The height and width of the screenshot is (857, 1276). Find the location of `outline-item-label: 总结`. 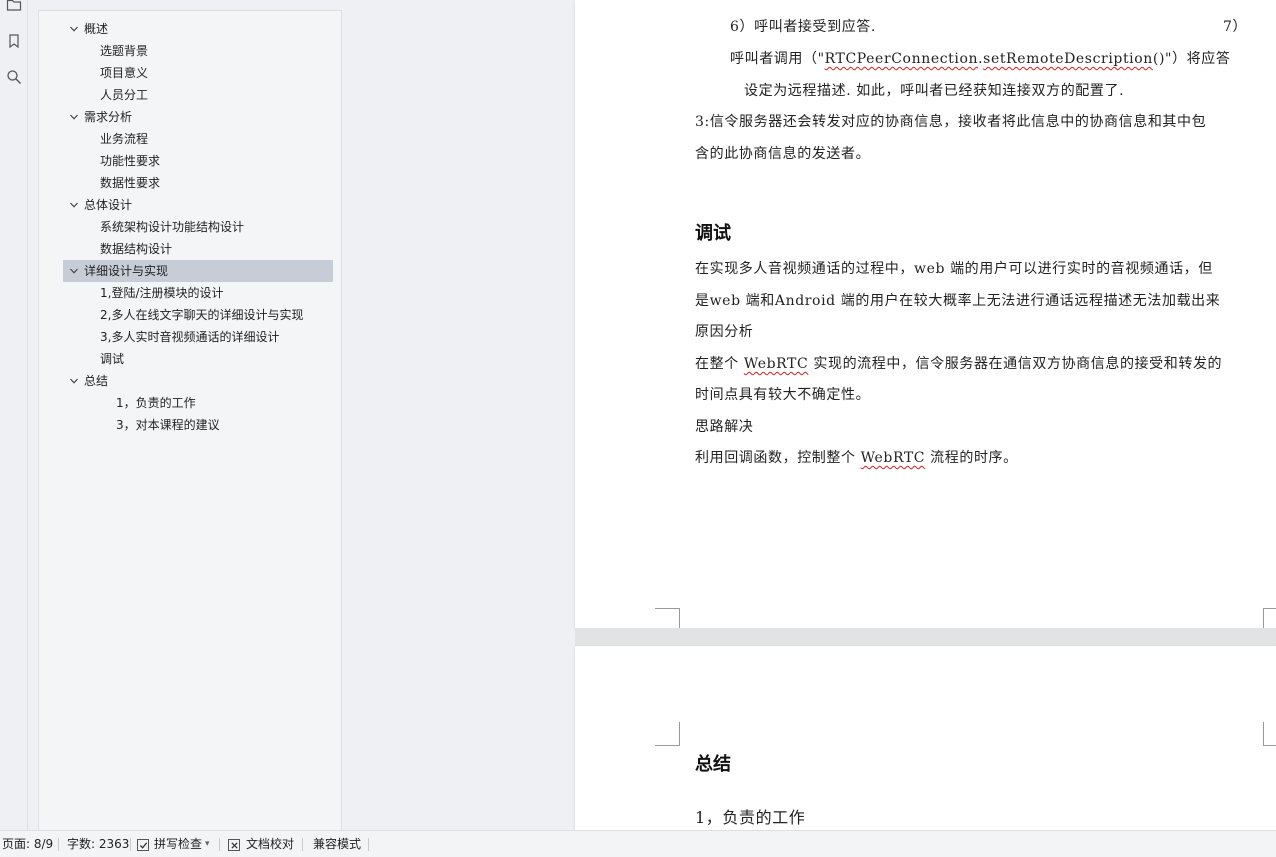

outline-item-label: 总结 is located at coordinates (96, 381).